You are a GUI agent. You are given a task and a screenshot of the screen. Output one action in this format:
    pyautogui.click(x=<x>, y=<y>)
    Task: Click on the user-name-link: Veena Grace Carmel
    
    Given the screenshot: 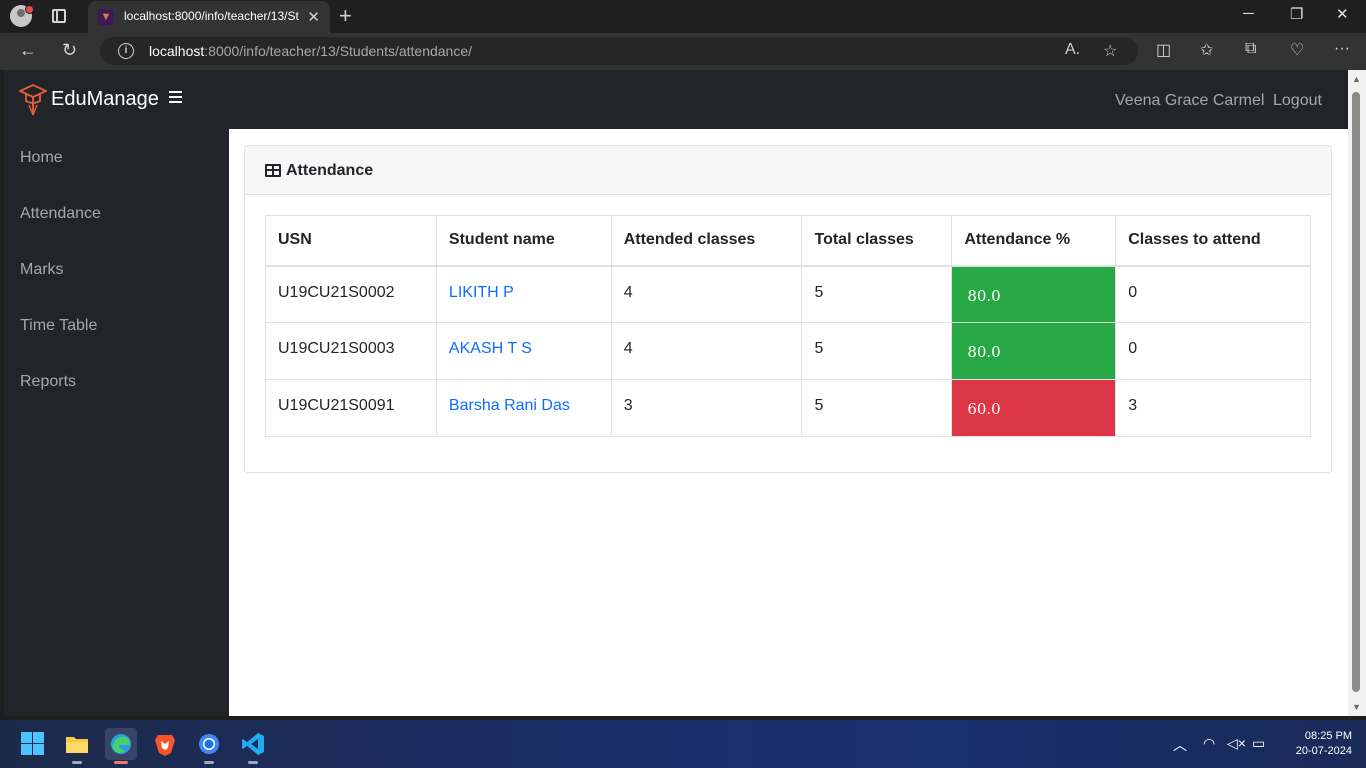 What is the action you would take?
    pyautogui.click(x=1189, y=101)
    